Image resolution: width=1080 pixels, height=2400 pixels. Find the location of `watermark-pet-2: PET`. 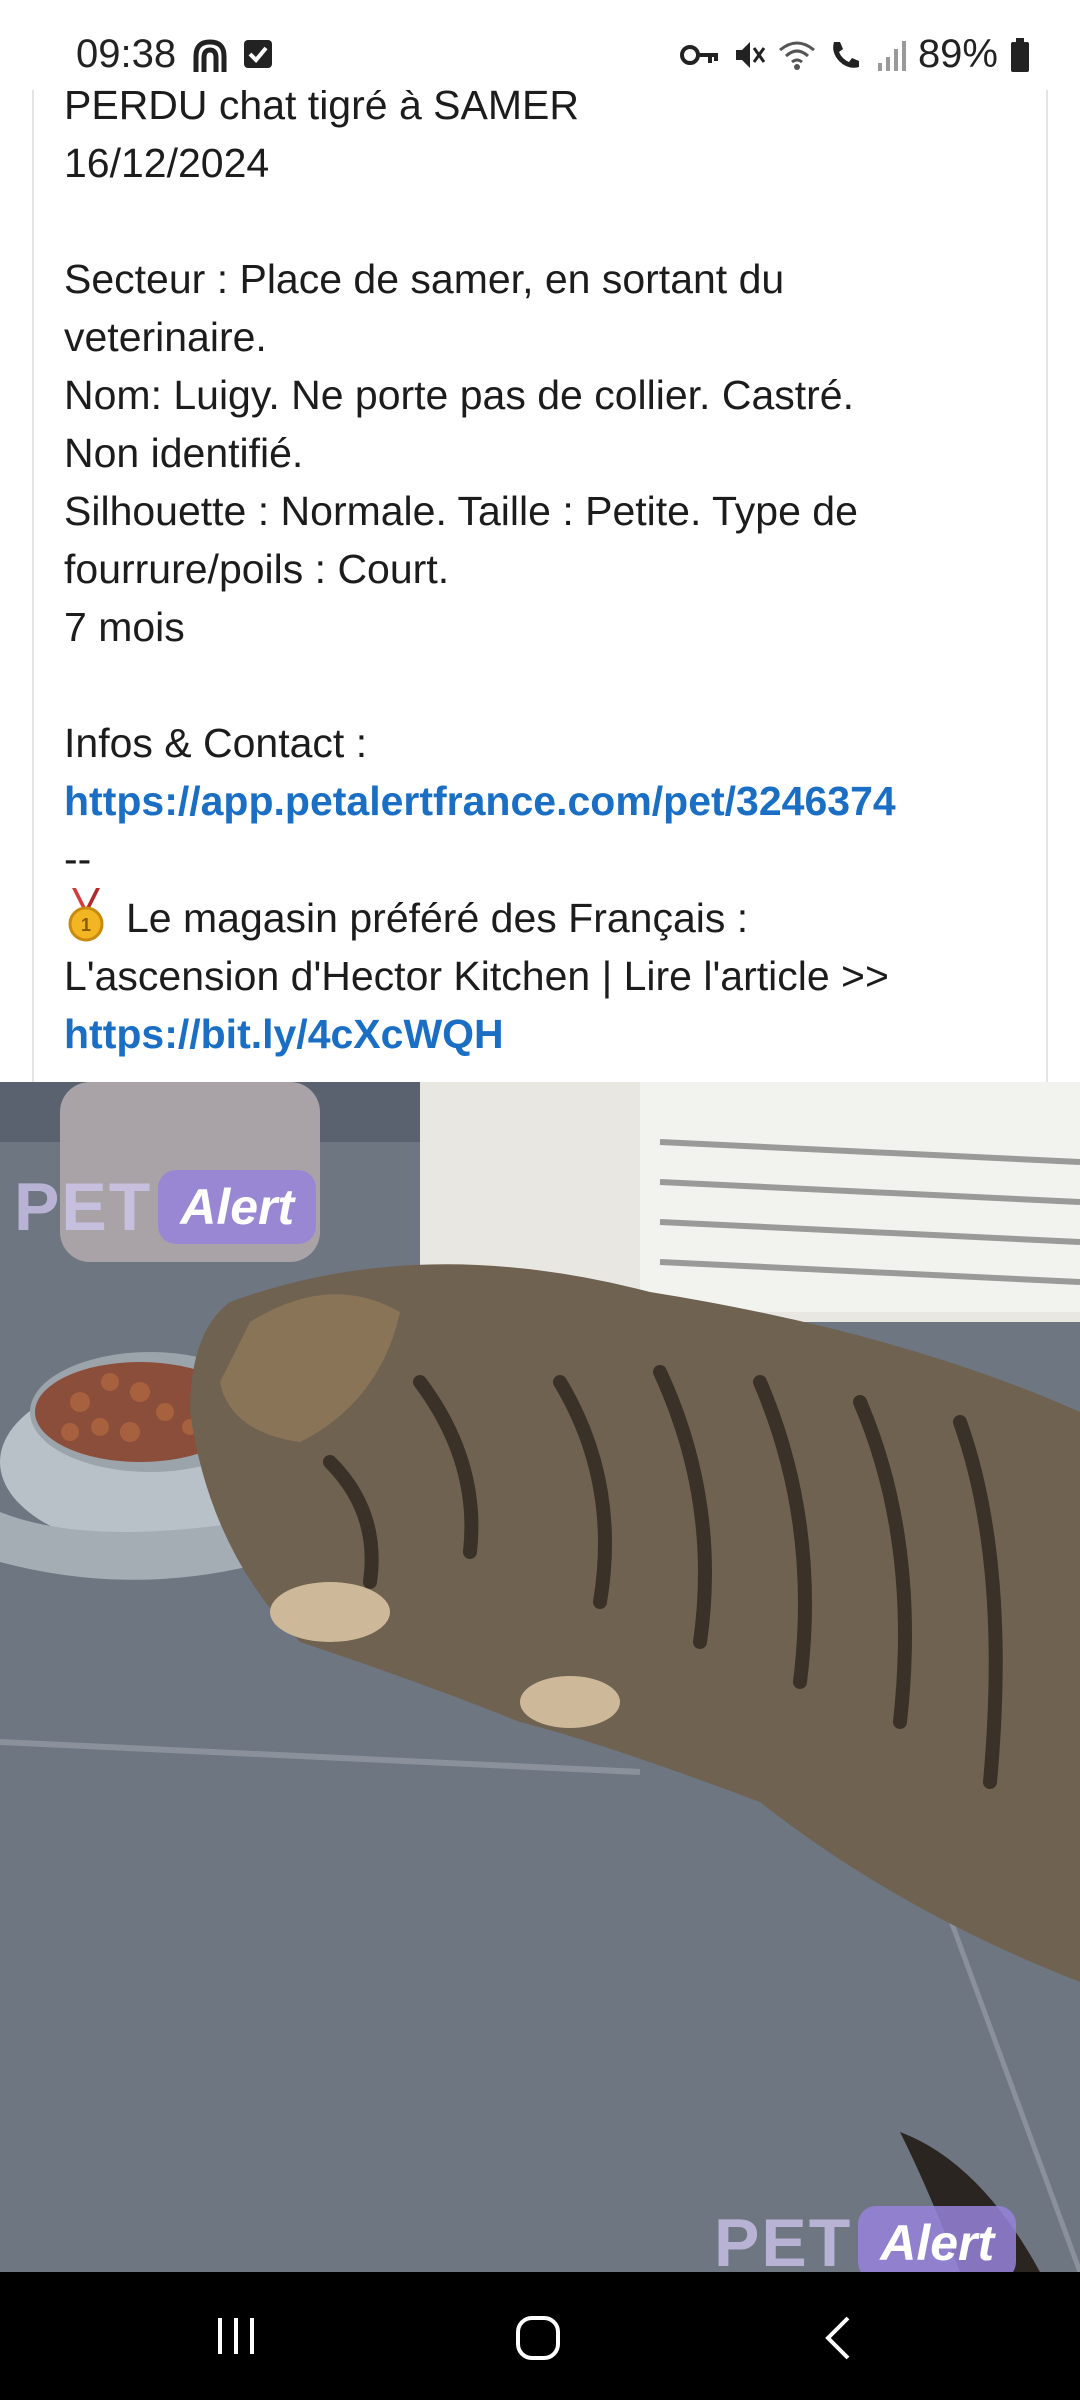

watermark-pet-2: PET is located at coordinates (783, 2238).